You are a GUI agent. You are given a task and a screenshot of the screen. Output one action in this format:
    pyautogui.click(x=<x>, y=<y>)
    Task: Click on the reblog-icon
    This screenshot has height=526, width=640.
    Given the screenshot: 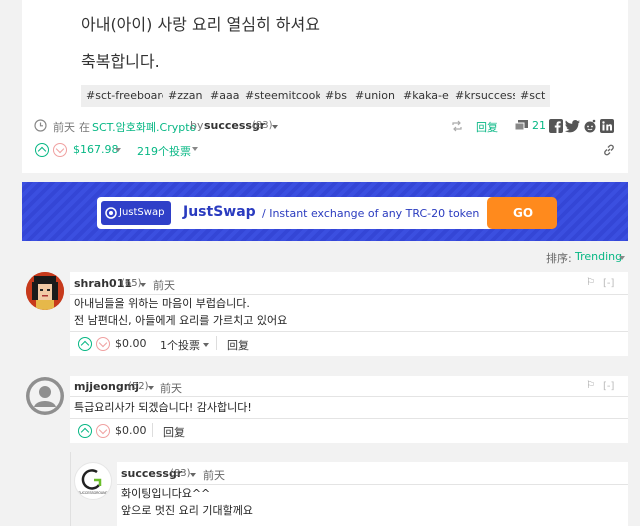 What is the action you would take?
    pyautogui.click(x=457, y=126)
    